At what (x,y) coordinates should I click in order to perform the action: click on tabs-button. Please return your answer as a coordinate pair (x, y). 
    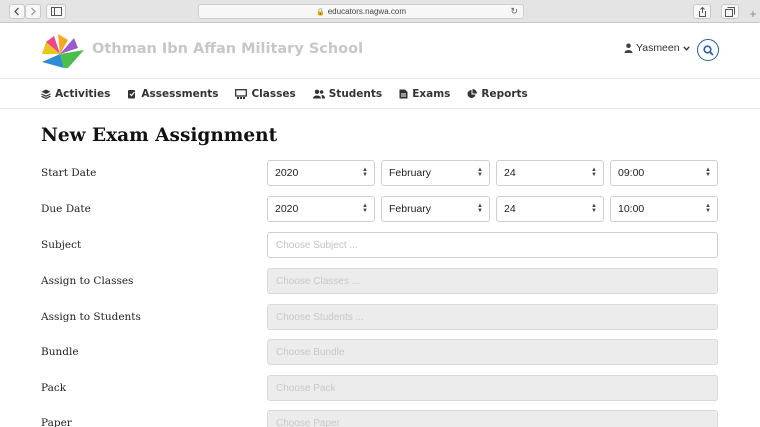
    Looking at the image, I should click on (730, 11).